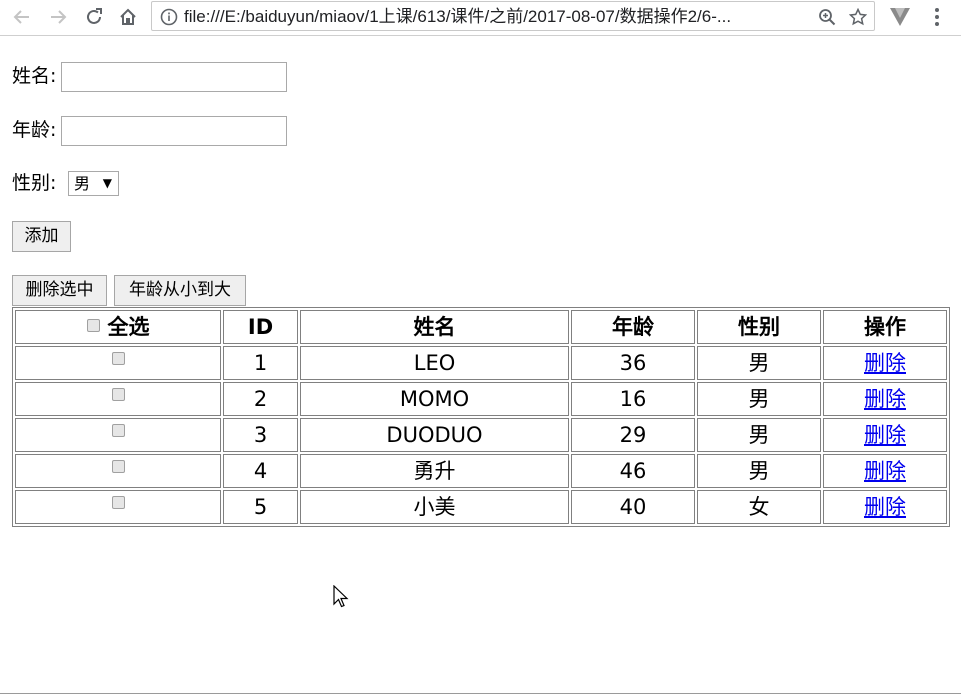  What do you see at coordinates (900, 17) in the screenshot?
I see `extension-icon` at bounding box center [900, 17].